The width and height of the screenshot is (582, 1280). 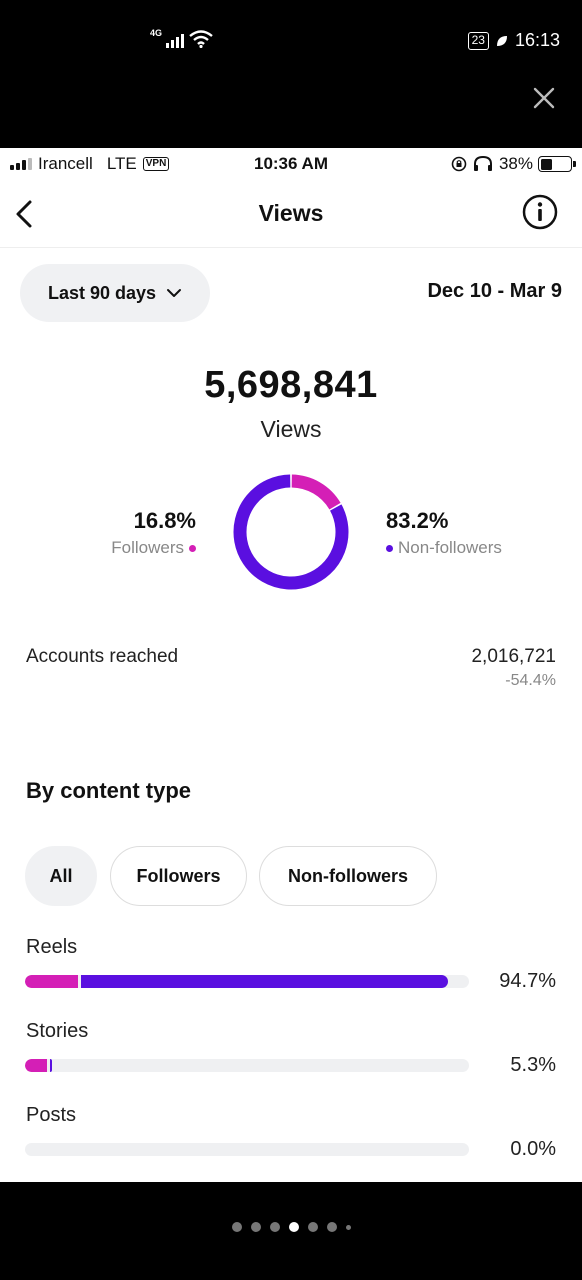 I want to click on reels-label: Reels, so click(x=52, y=947).